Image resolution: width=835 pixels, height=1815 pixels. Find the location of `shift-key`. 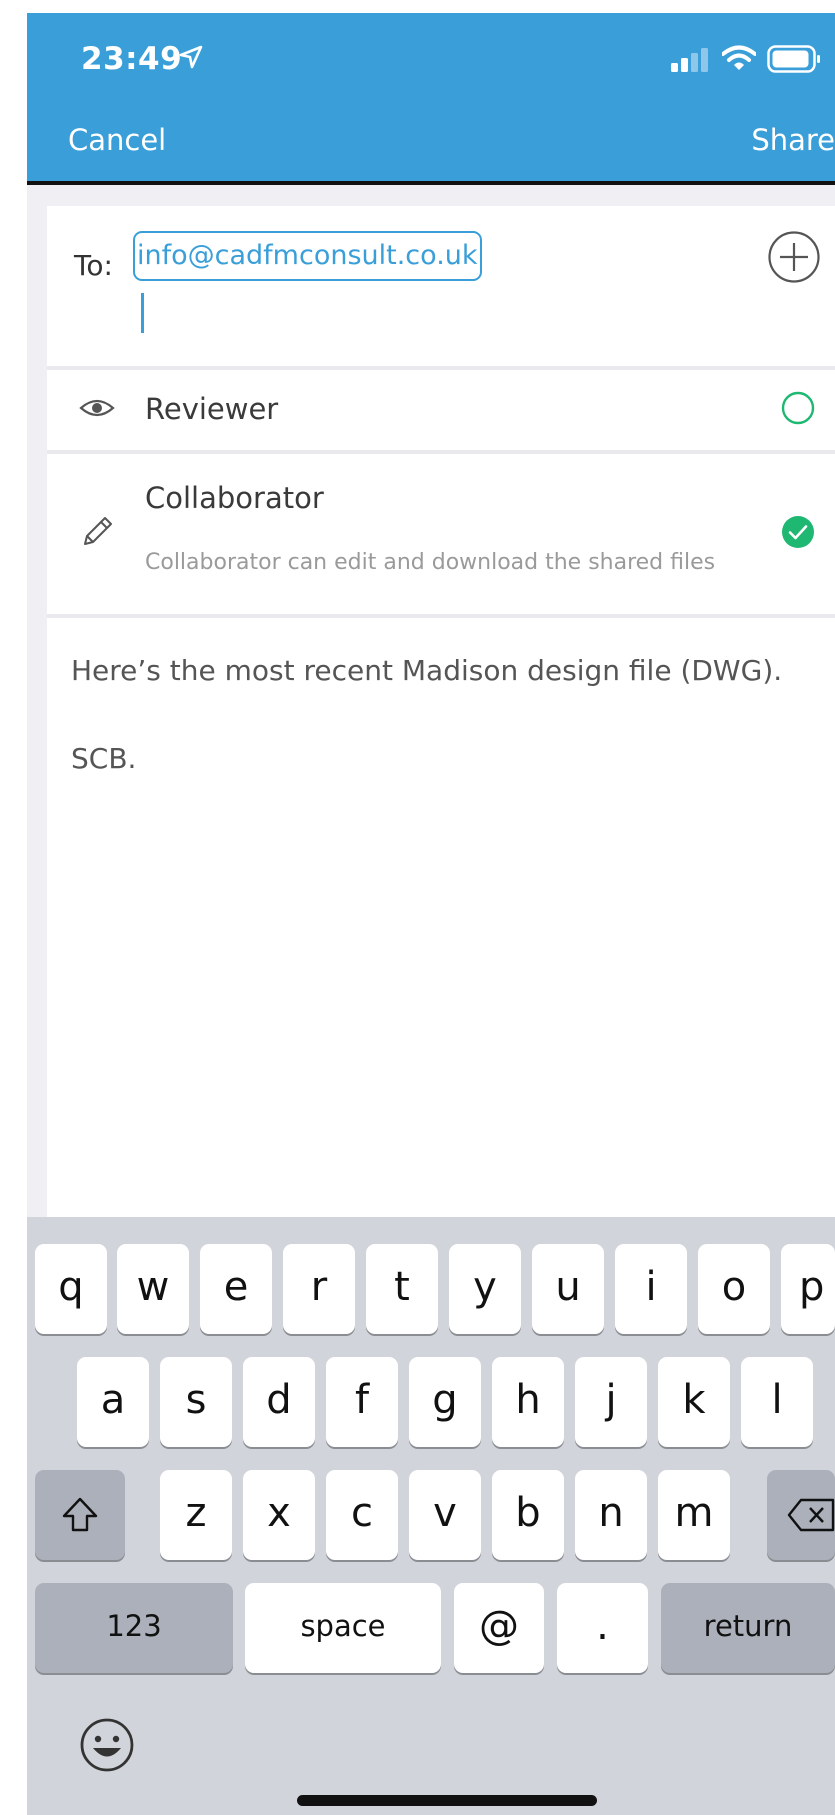

shift-key is located at coordinates (80, 1515).